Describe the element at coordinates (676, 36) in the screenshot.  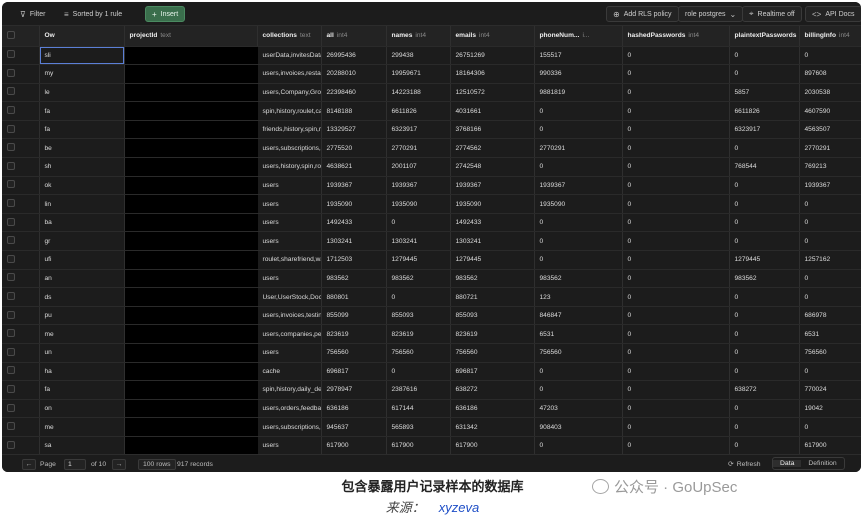
I see `column-header: hashedPasswords int4` at that location.